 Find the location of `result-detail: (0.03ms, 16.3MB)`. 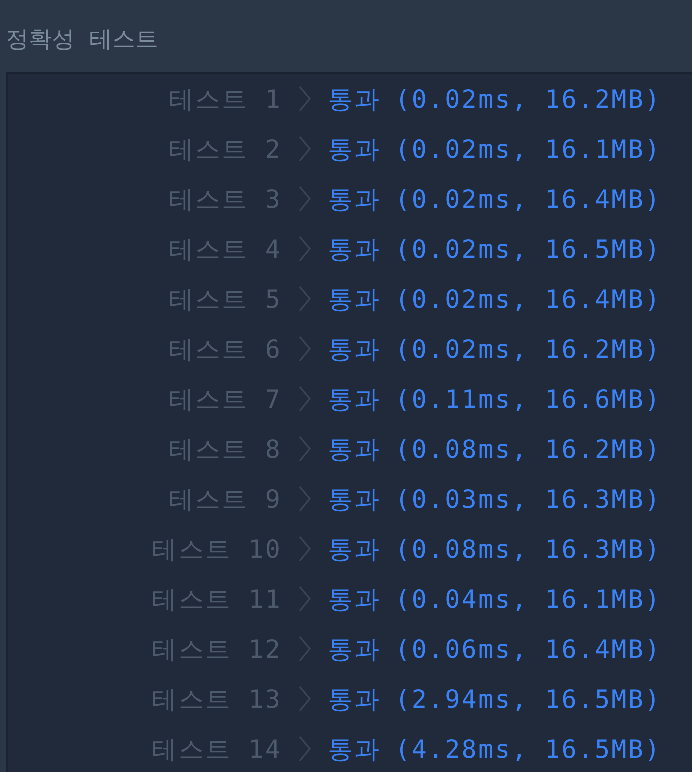

result-detail: (0.03ms, 16.3MB) is located at coordinates (528, 499).